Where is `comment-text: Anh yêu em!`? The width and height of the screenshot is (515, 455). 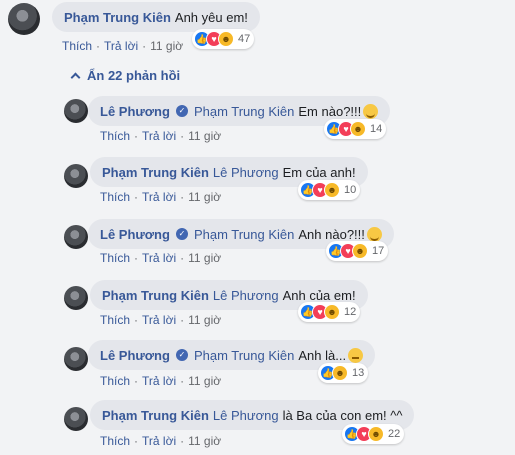 comment-text: Anh yêu em! is located at coordinates (211, 17).